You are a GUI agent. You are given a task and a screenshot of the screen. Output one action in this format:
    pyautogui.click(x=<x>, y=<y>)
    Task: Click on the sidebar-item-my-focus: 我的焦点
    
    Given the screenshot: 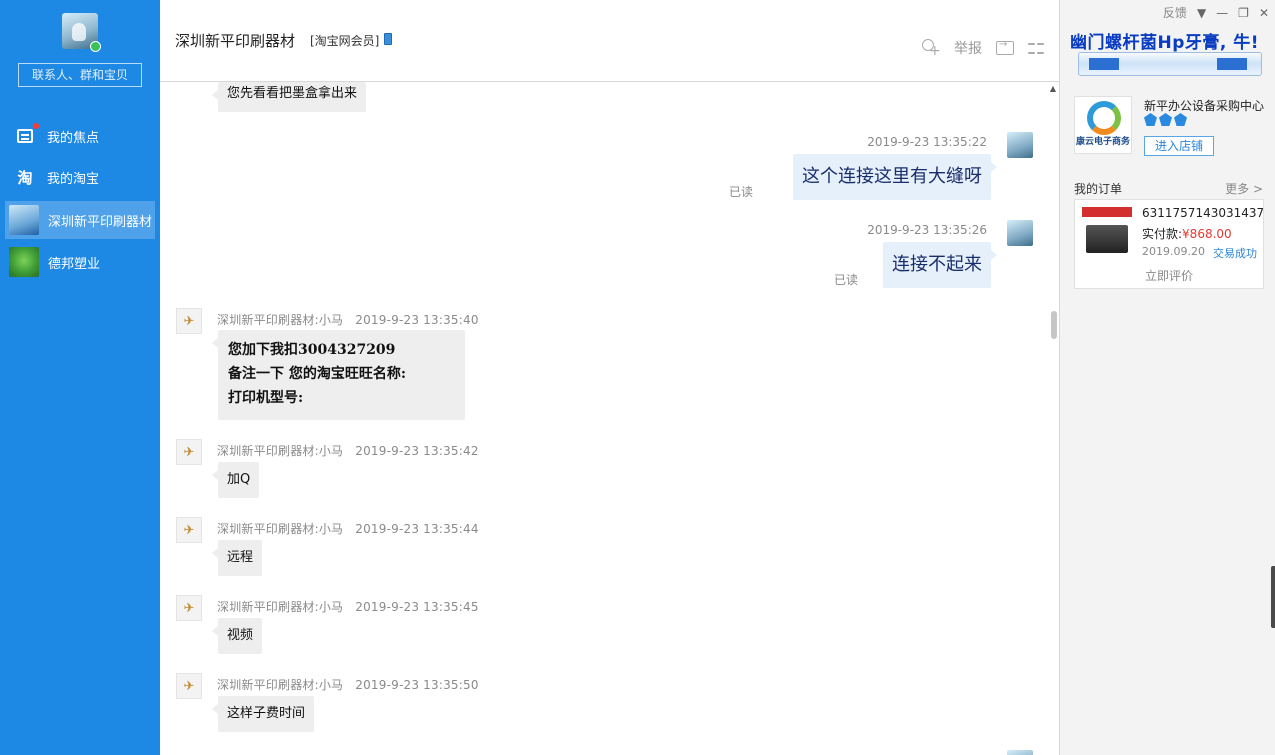 What is the action you would take?
    pyautogui.click(x=80, y=136)
    